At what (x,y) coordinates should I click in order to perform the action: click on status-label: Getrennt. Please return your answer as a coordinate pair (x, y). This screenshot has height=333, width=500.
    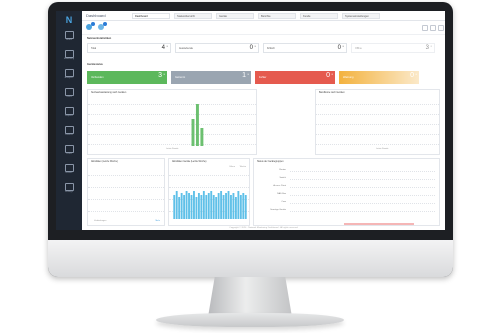
    Looking at the image, I should click on (180, 77).